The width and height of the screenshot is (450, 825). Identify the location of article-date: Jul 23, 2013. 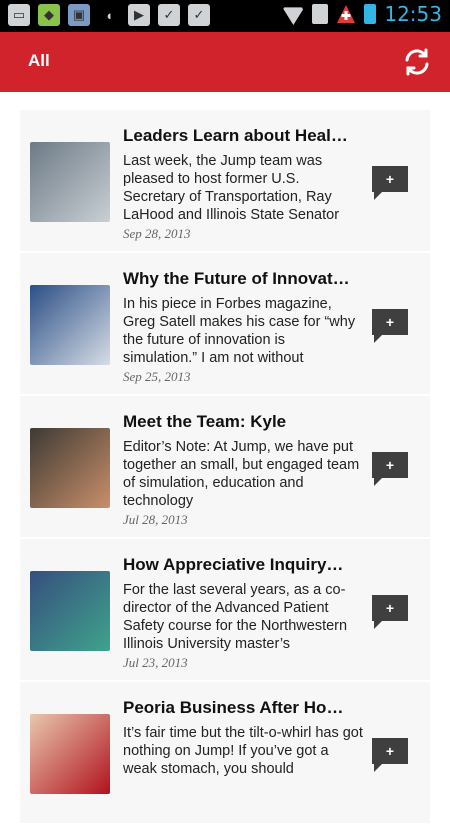
(155, 662).